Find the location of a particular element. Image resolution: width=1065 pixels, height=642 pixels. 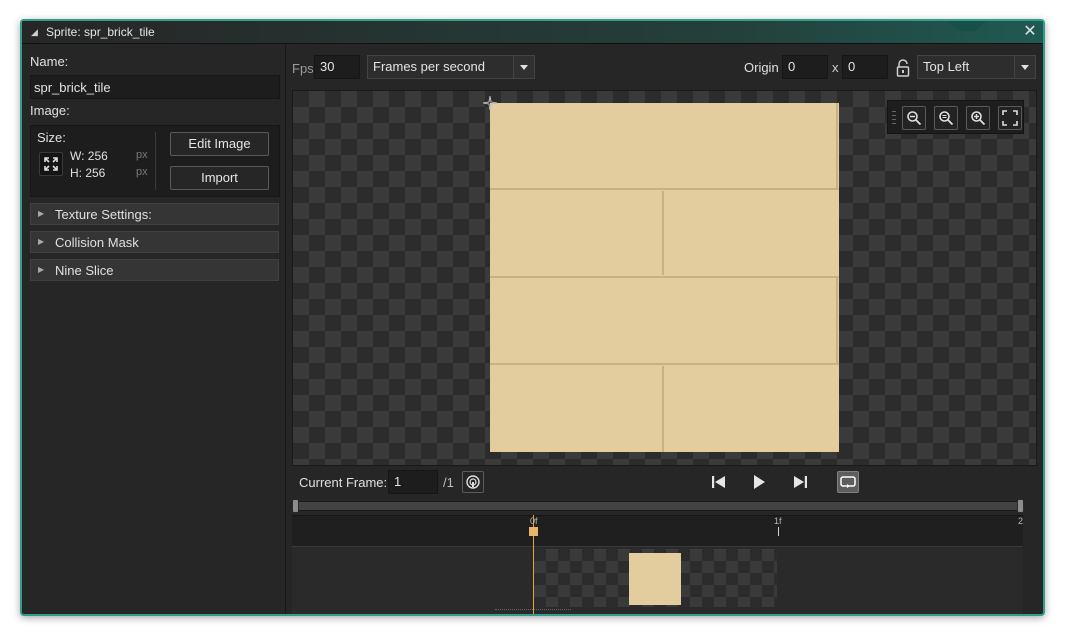

unlock-icon is located at coordinates (903, 68).